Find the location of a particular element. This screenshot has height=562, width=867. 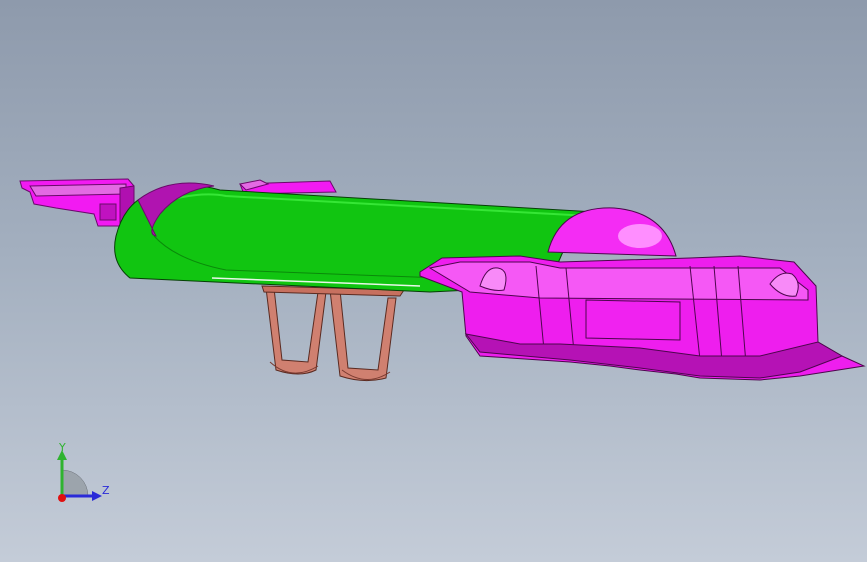

triad-icon is located at coordinates (79, 476).